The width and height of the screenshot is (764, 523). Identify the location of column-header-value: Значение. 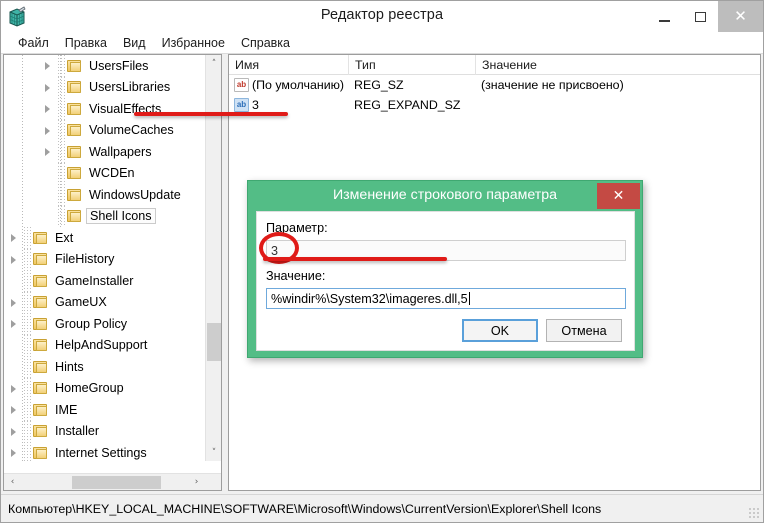
(618, 65).